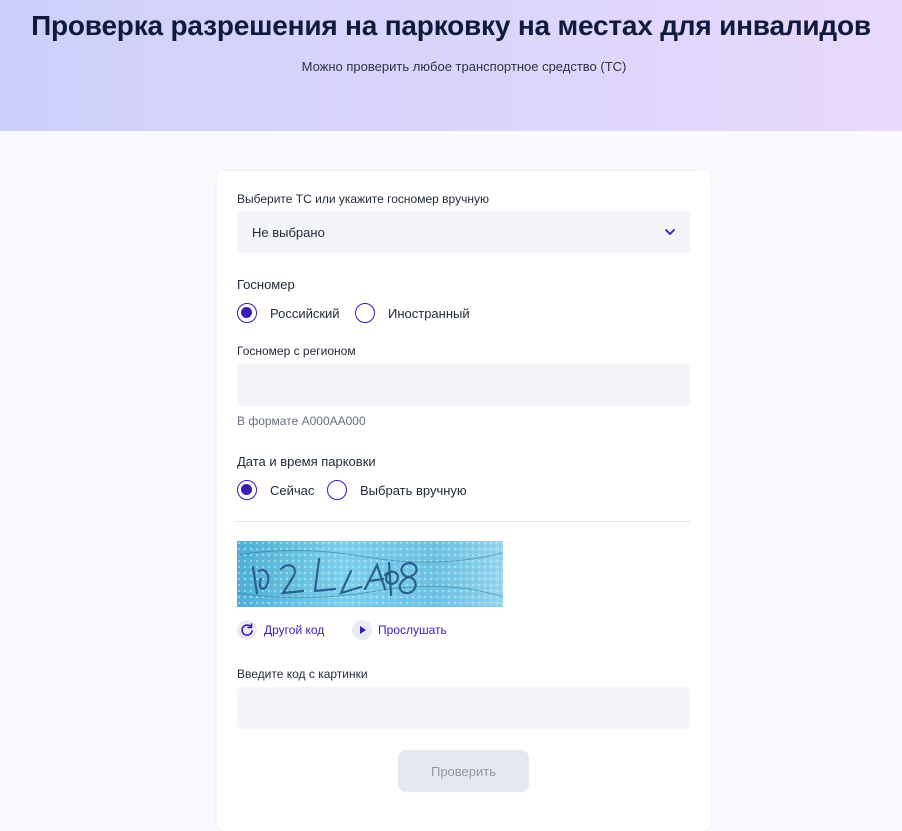 The image size is (902, 831). What do you see at coordinates (266, 284) in the screenshot?
I see `plate-type-title: Госномер` at bounding box center [266, 284].